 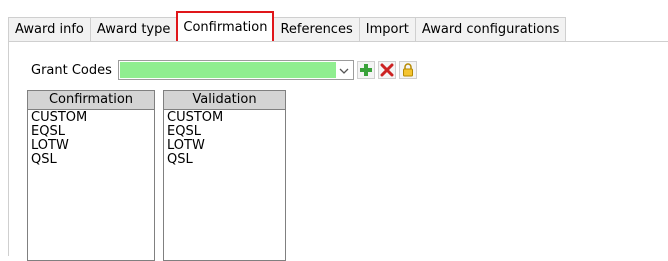 What do you see at coordinates (316, 29) in the screenshot?
I see `tab-references: References` at bounding box center [316, 29].